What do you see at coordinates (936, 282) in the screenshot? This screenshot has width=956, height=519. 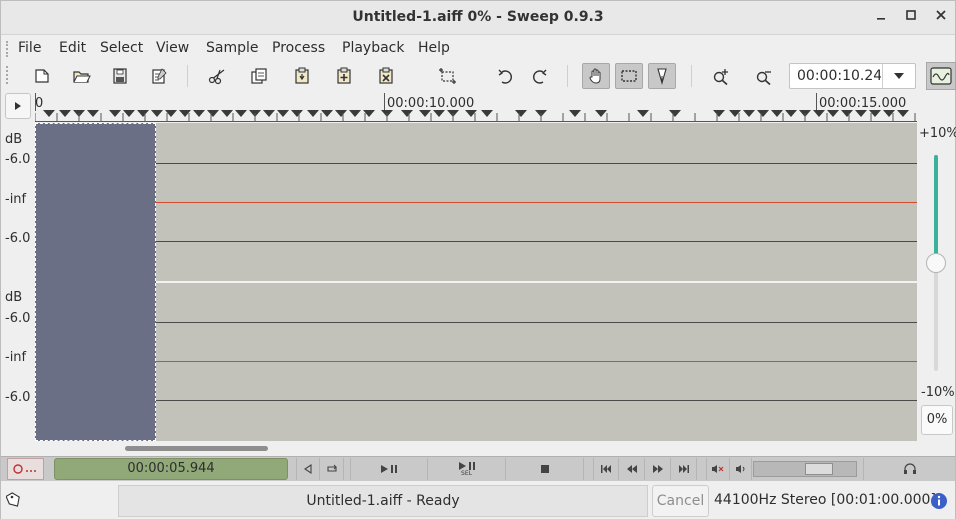 I see `volume-control: +10% -10% 0%` at bounding box center [936, 282].